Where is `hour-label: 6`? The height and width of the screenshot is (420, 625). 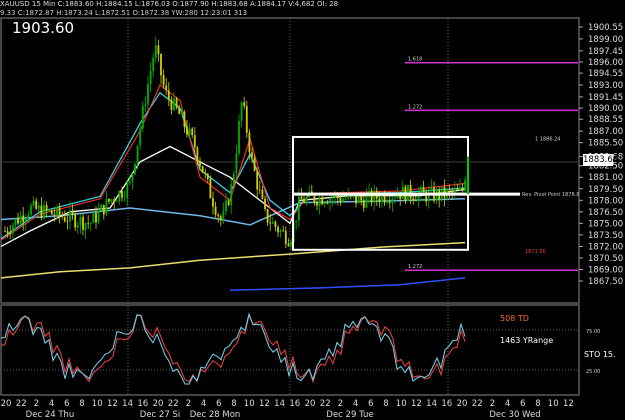
hour-label: 6 is located at coordinates (218, 404).